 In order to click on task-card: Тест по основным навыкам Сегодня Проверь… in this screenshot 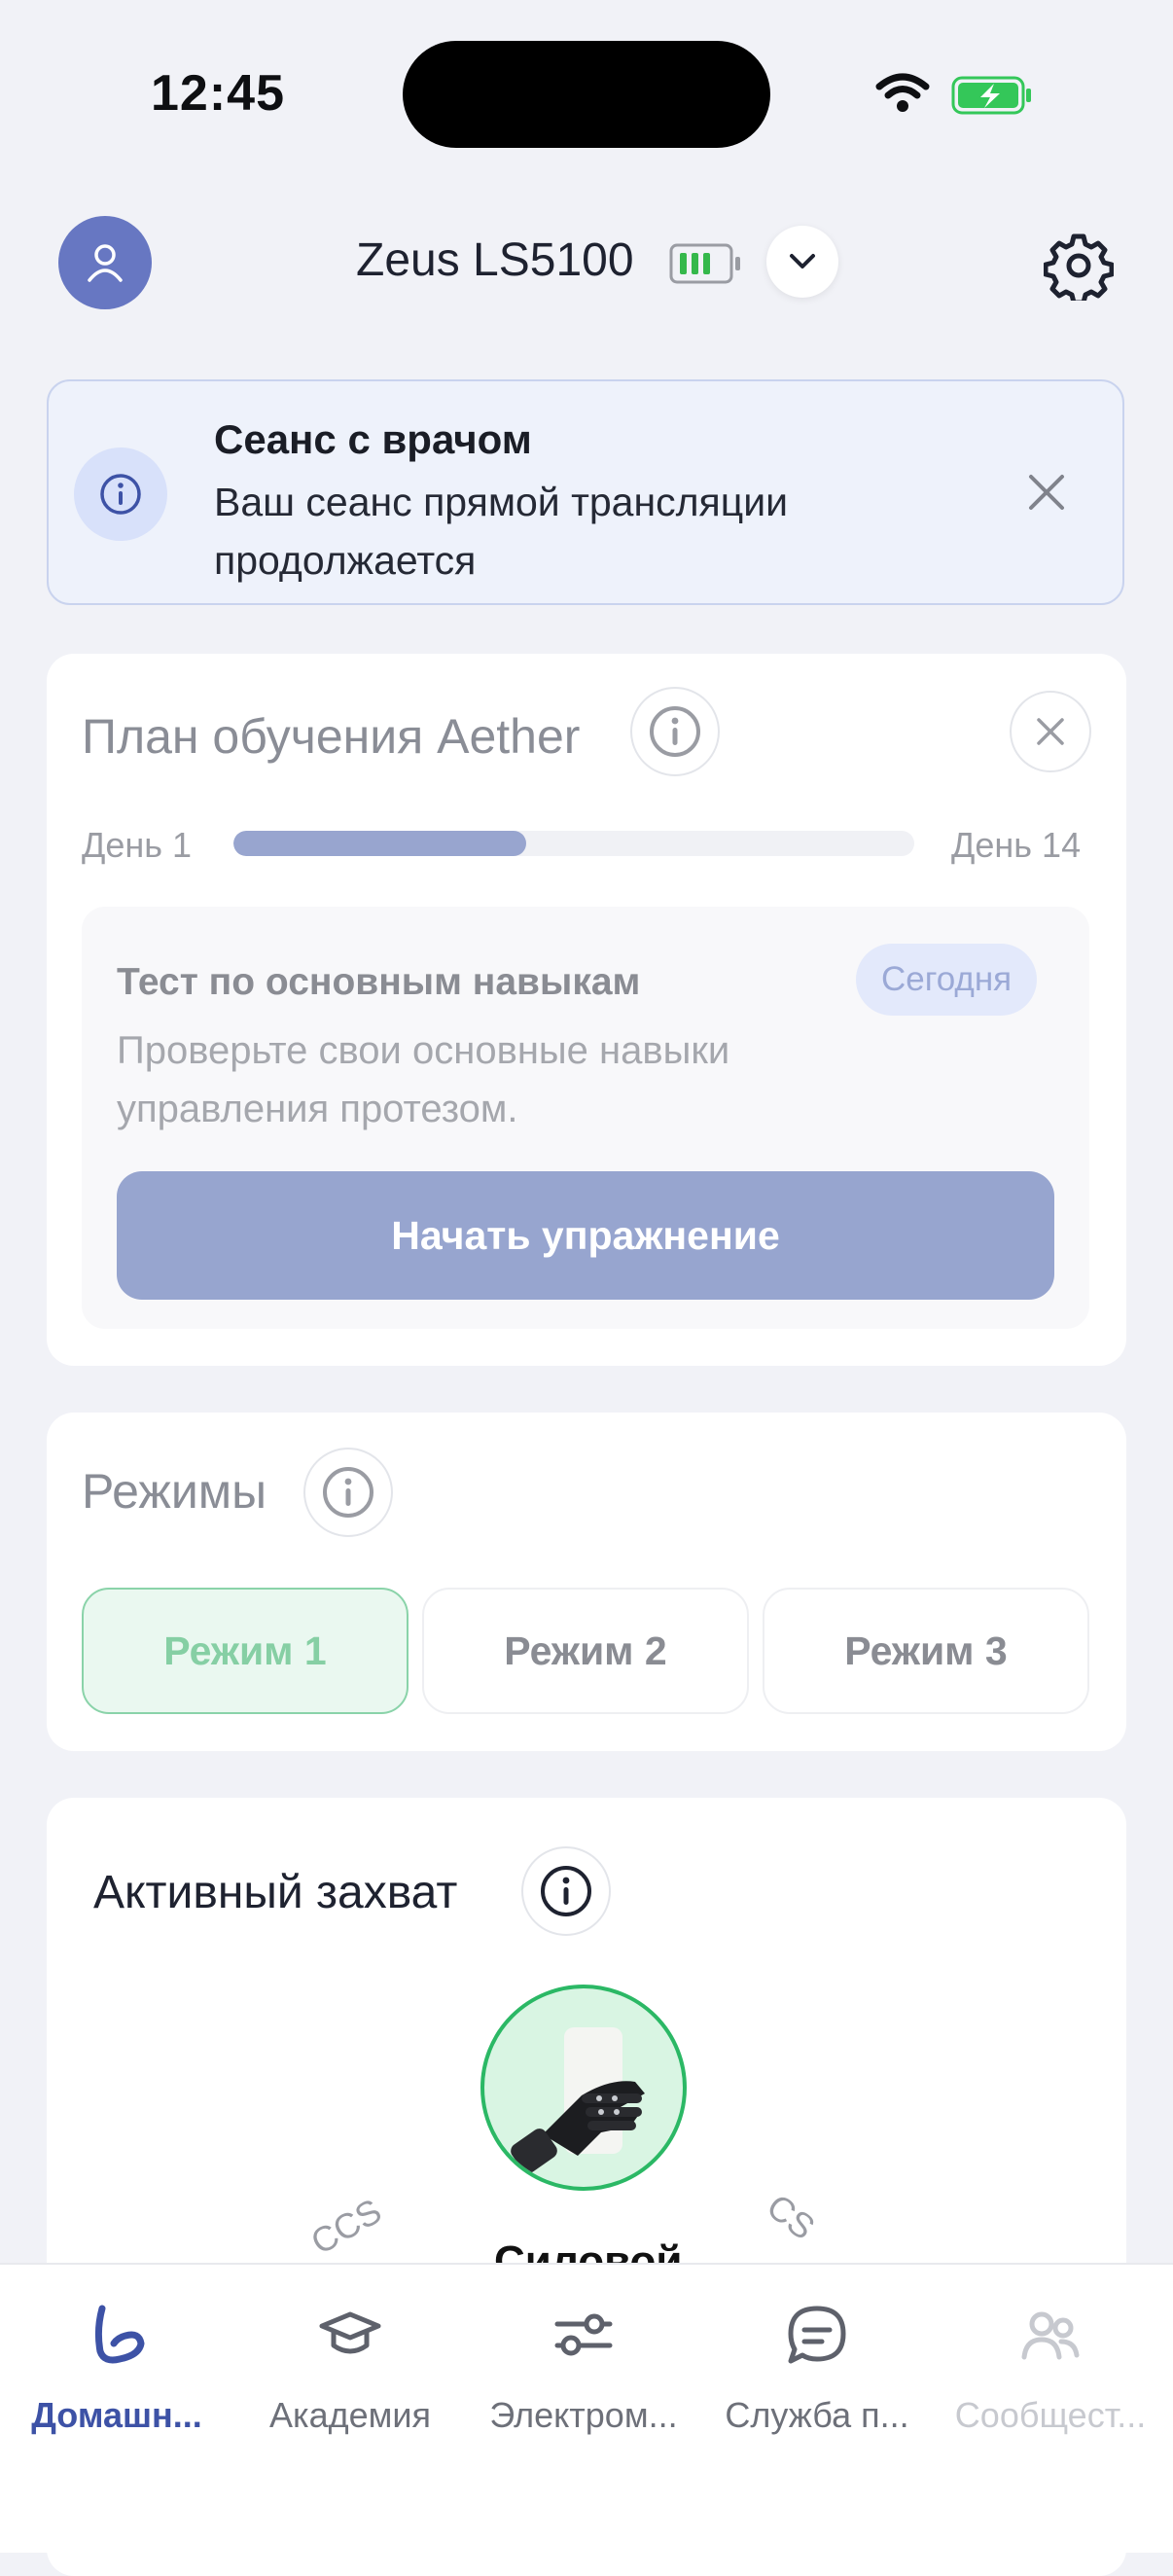, I will do `click(585, 1118)`.